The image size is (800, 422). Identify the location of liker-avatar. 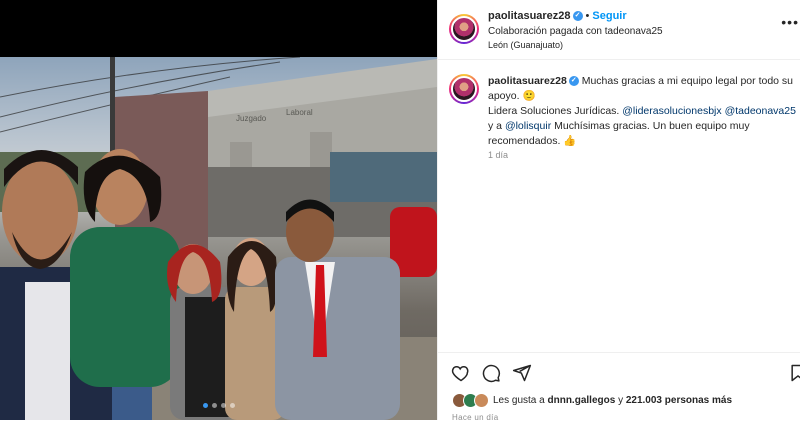
(481, 400).